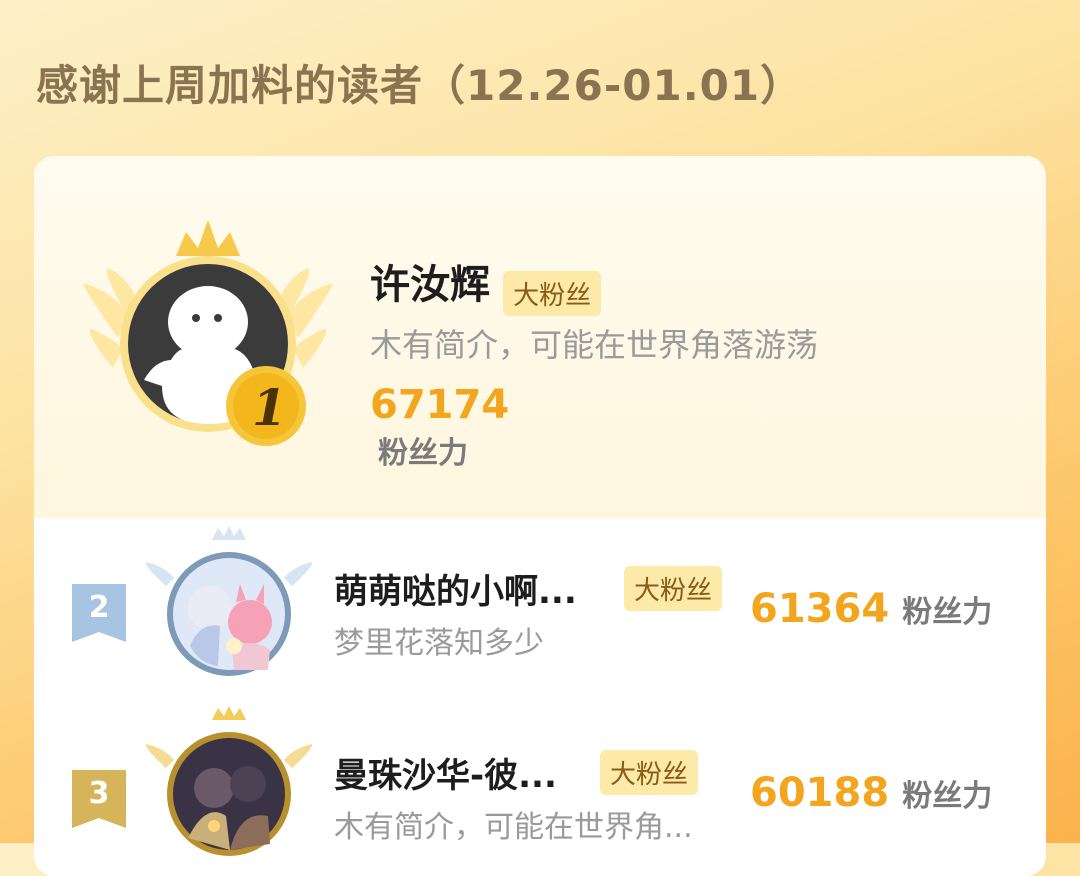  Describe the element at coordinates (947, 612) in the screenshot. I see `score-unit-label-2: 粉丝力` at that location.